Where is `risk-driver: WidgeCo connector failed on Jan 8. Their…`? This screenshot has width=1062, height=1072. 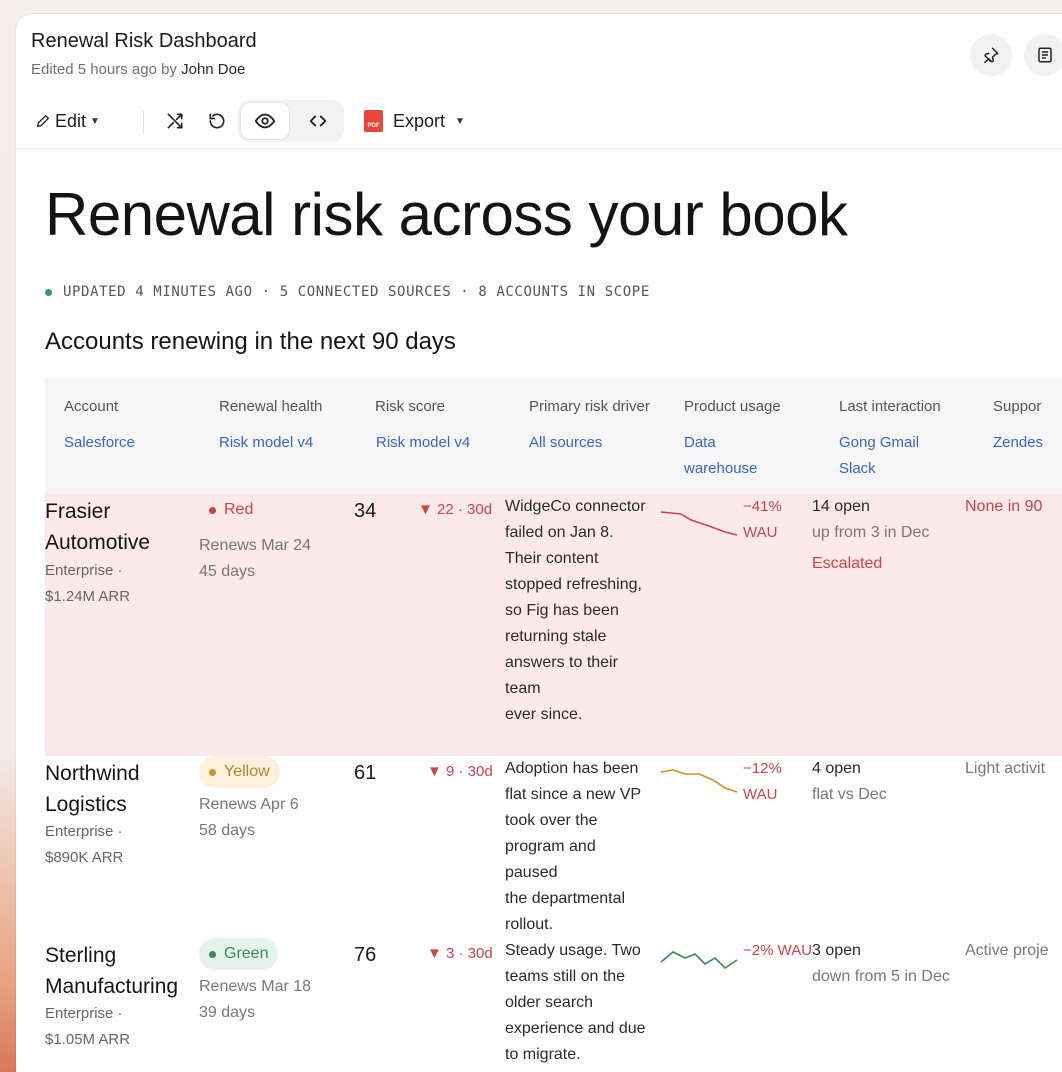 risk-driver: WidgeCo connector failed on Jan 8. Their… is located at coordinates (580, 611).